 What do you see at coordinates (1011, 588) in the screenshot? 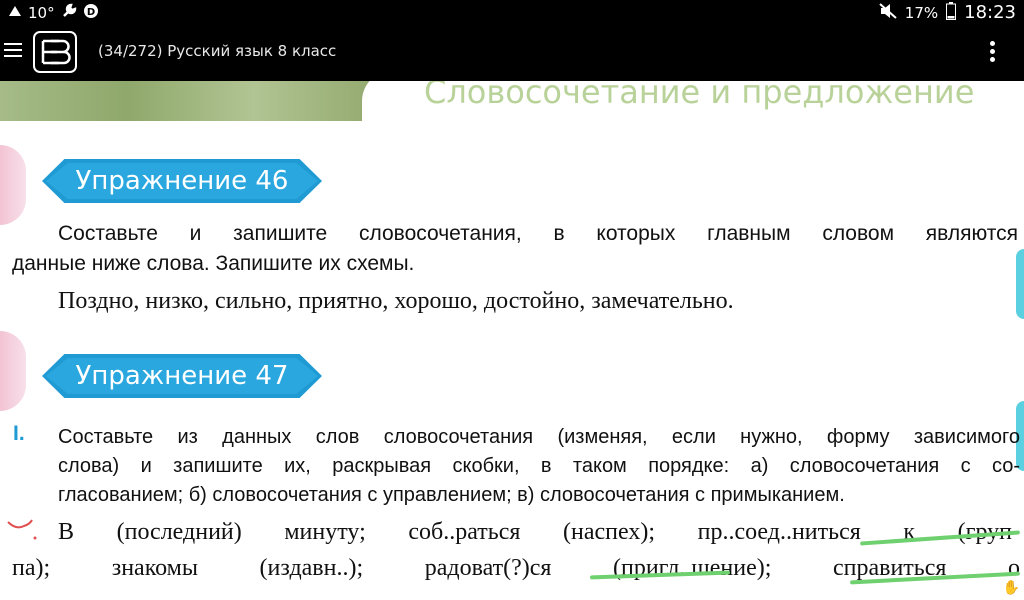
I see `hand-cursor-icon: ✋` at bounding box center [1011, 588].